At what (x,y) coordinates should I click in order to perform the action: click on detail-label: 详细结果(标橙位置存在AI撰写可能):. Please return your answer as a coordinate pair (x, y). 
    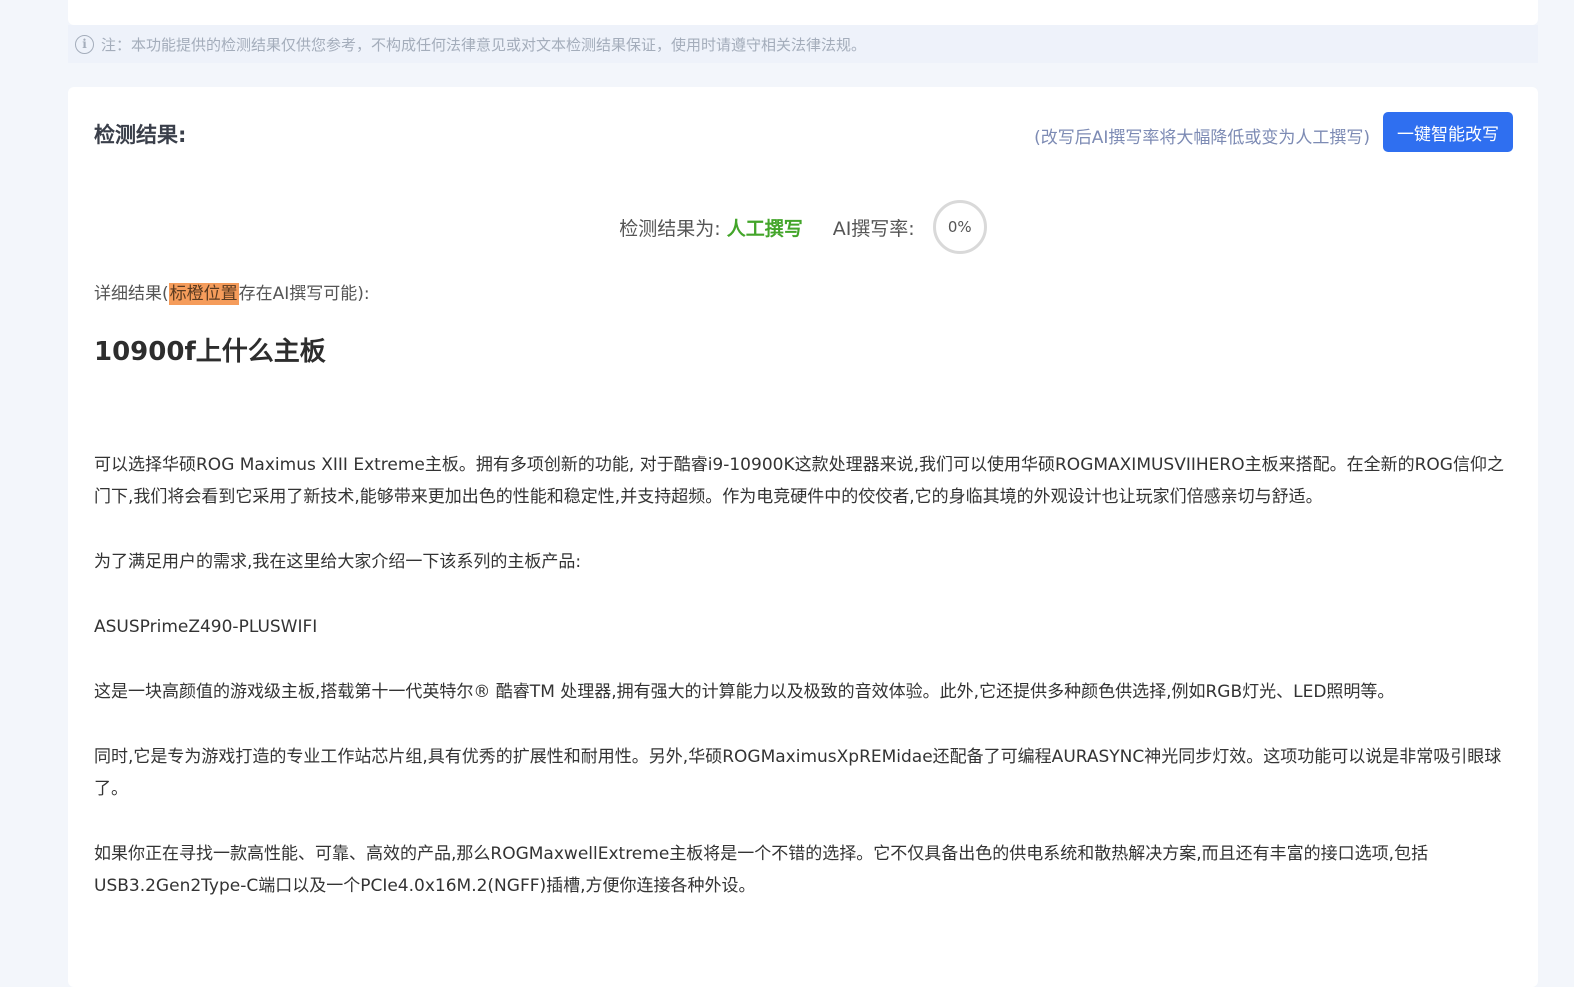
    Looking at the image, I should click on (232, 292).